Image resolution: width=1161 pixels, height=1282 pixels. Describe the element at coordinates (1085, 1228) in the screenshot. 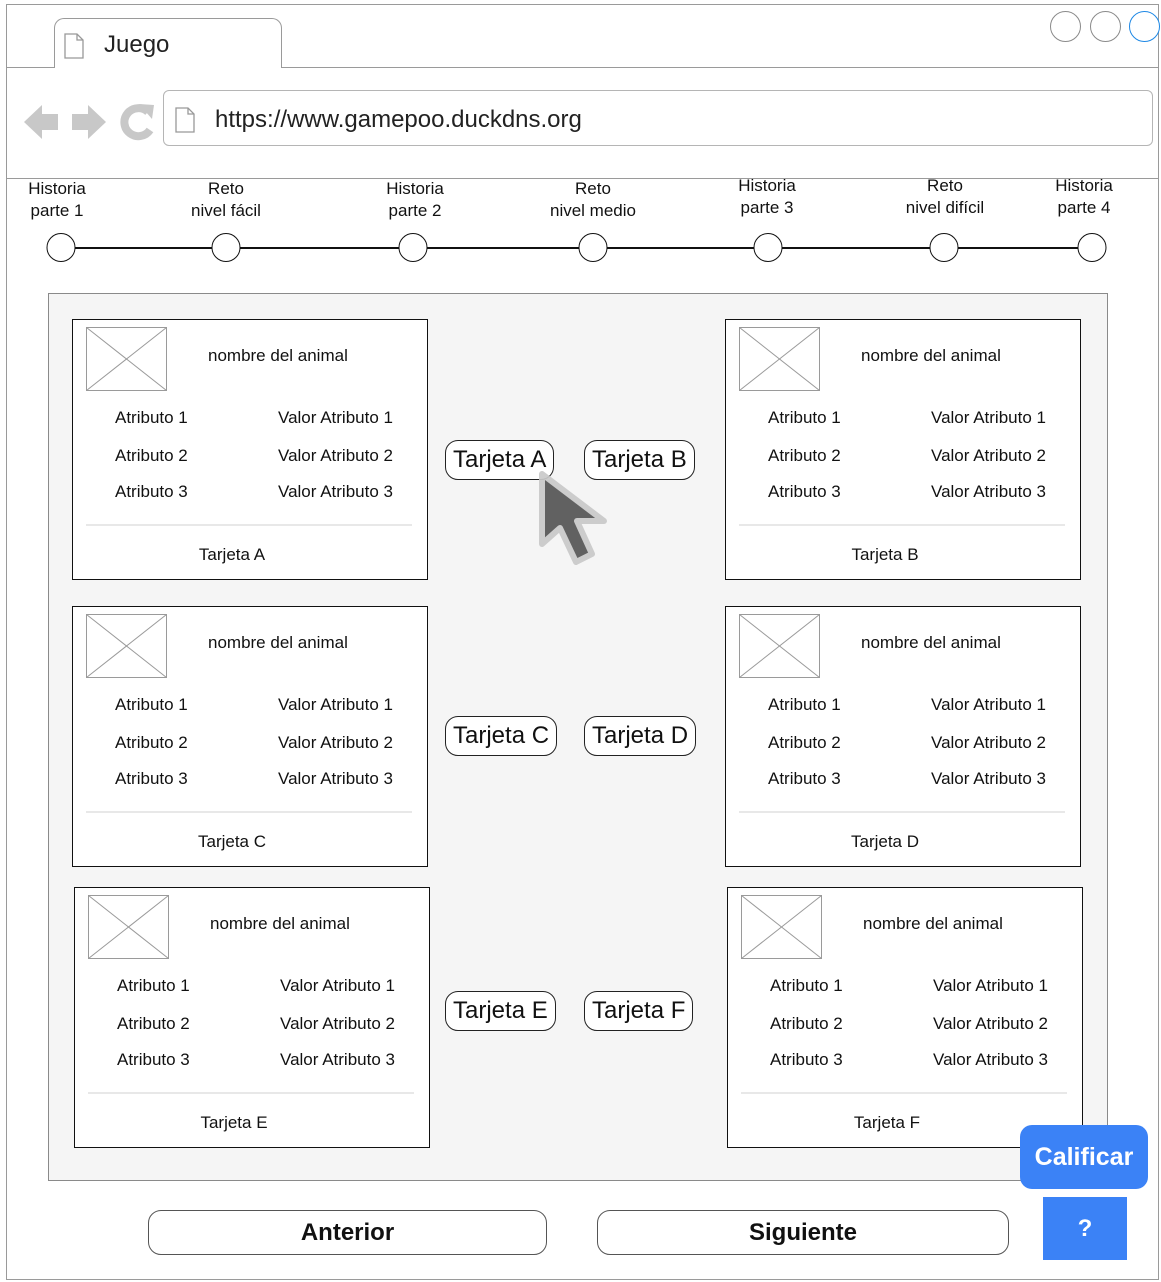

I see `help-button: ?` at that location.